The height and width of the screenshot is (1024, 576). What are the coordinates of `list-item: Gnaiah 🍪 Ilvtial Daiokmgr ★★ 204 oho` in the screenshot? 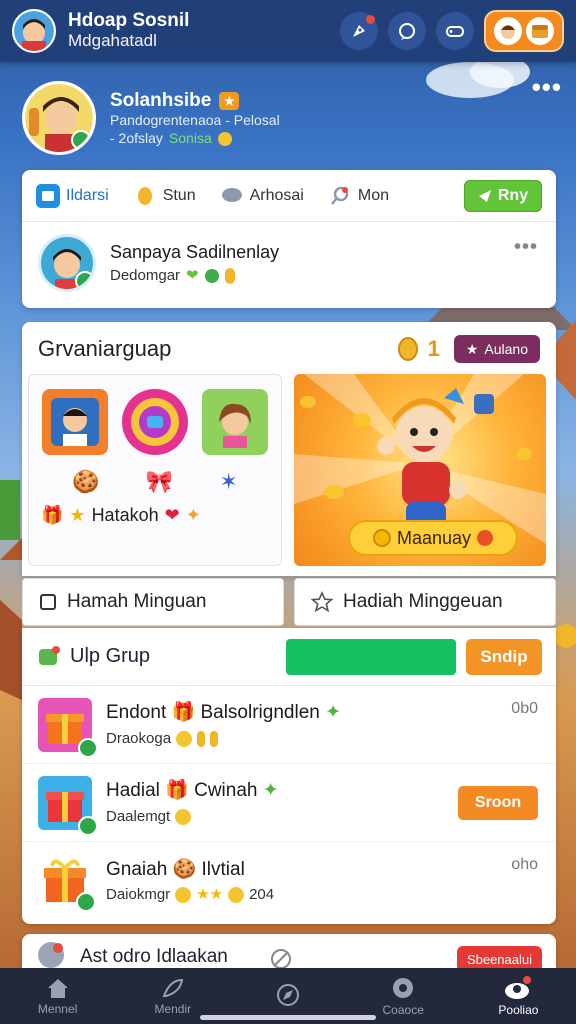 It's located at (289, 881).